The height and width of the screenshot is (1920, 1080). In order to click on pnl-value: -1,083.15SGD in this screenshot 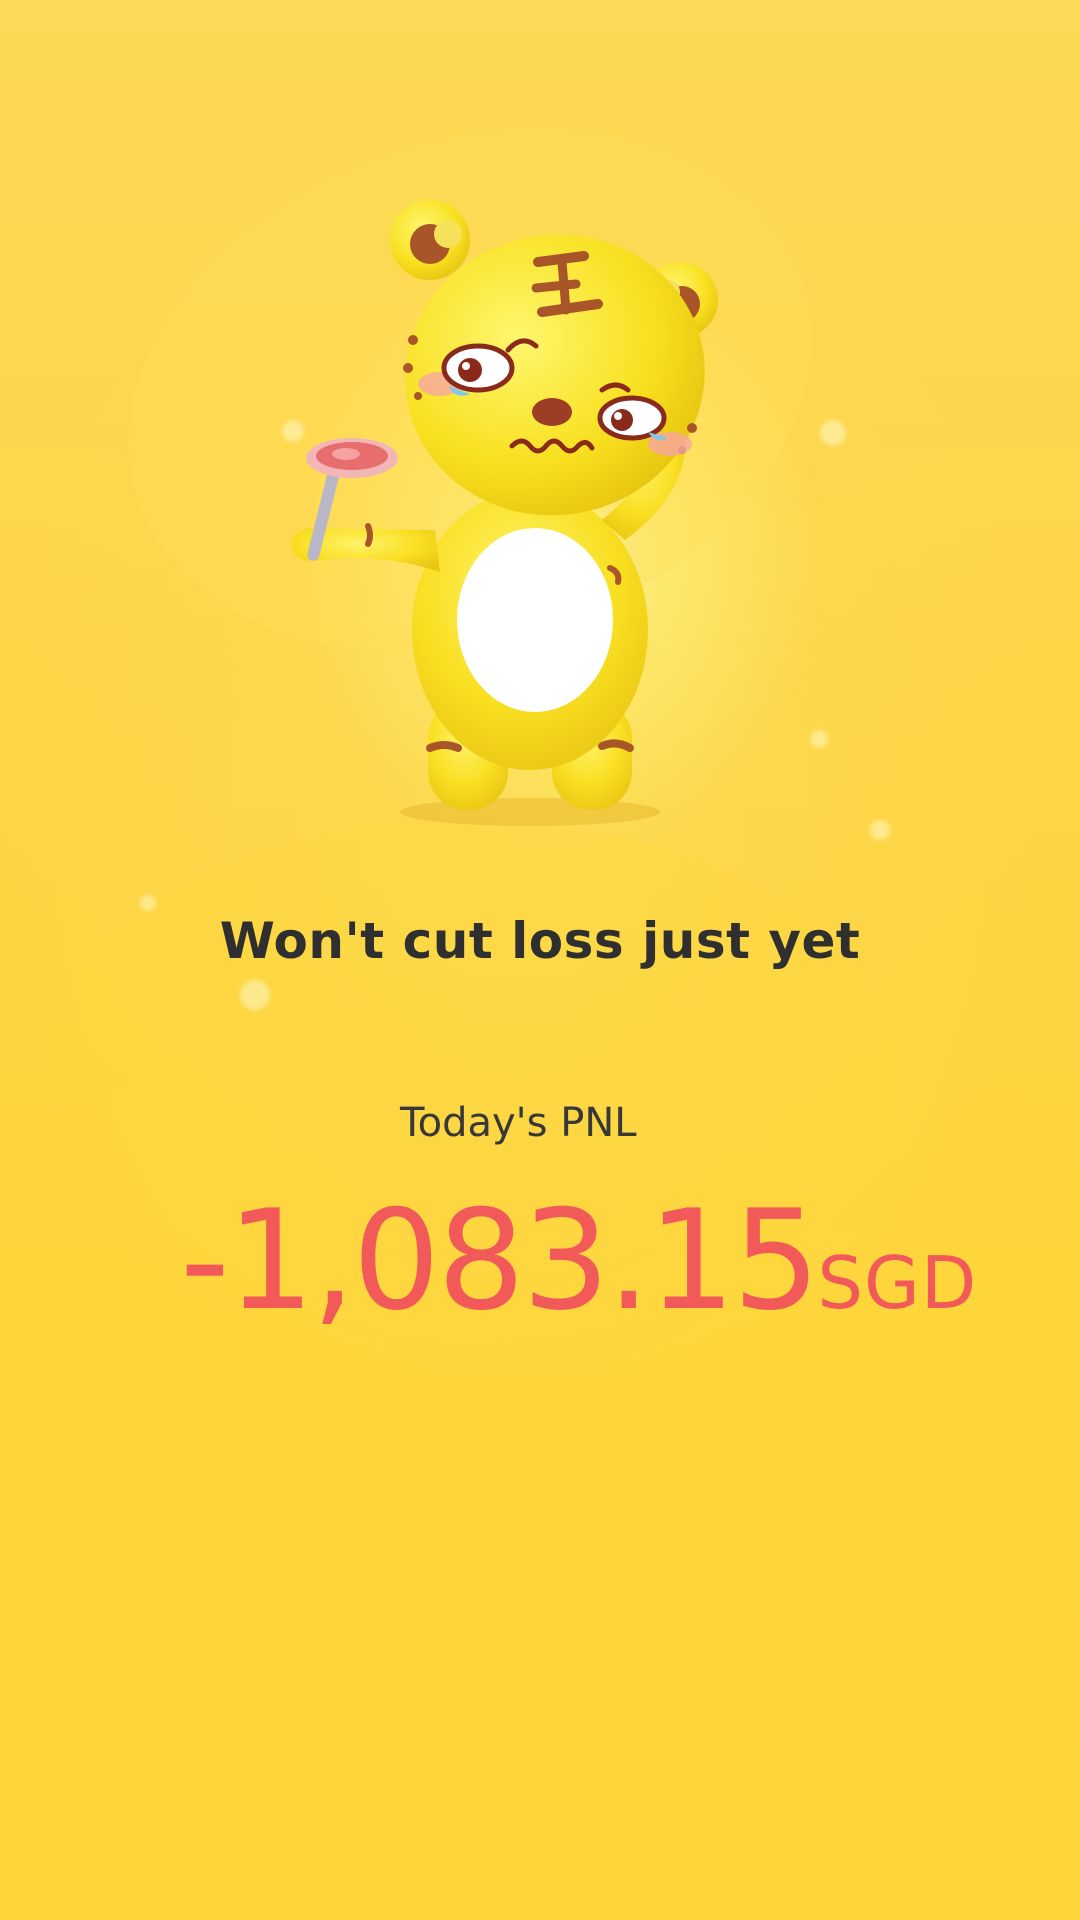, I will do `click(620, 1260)`.